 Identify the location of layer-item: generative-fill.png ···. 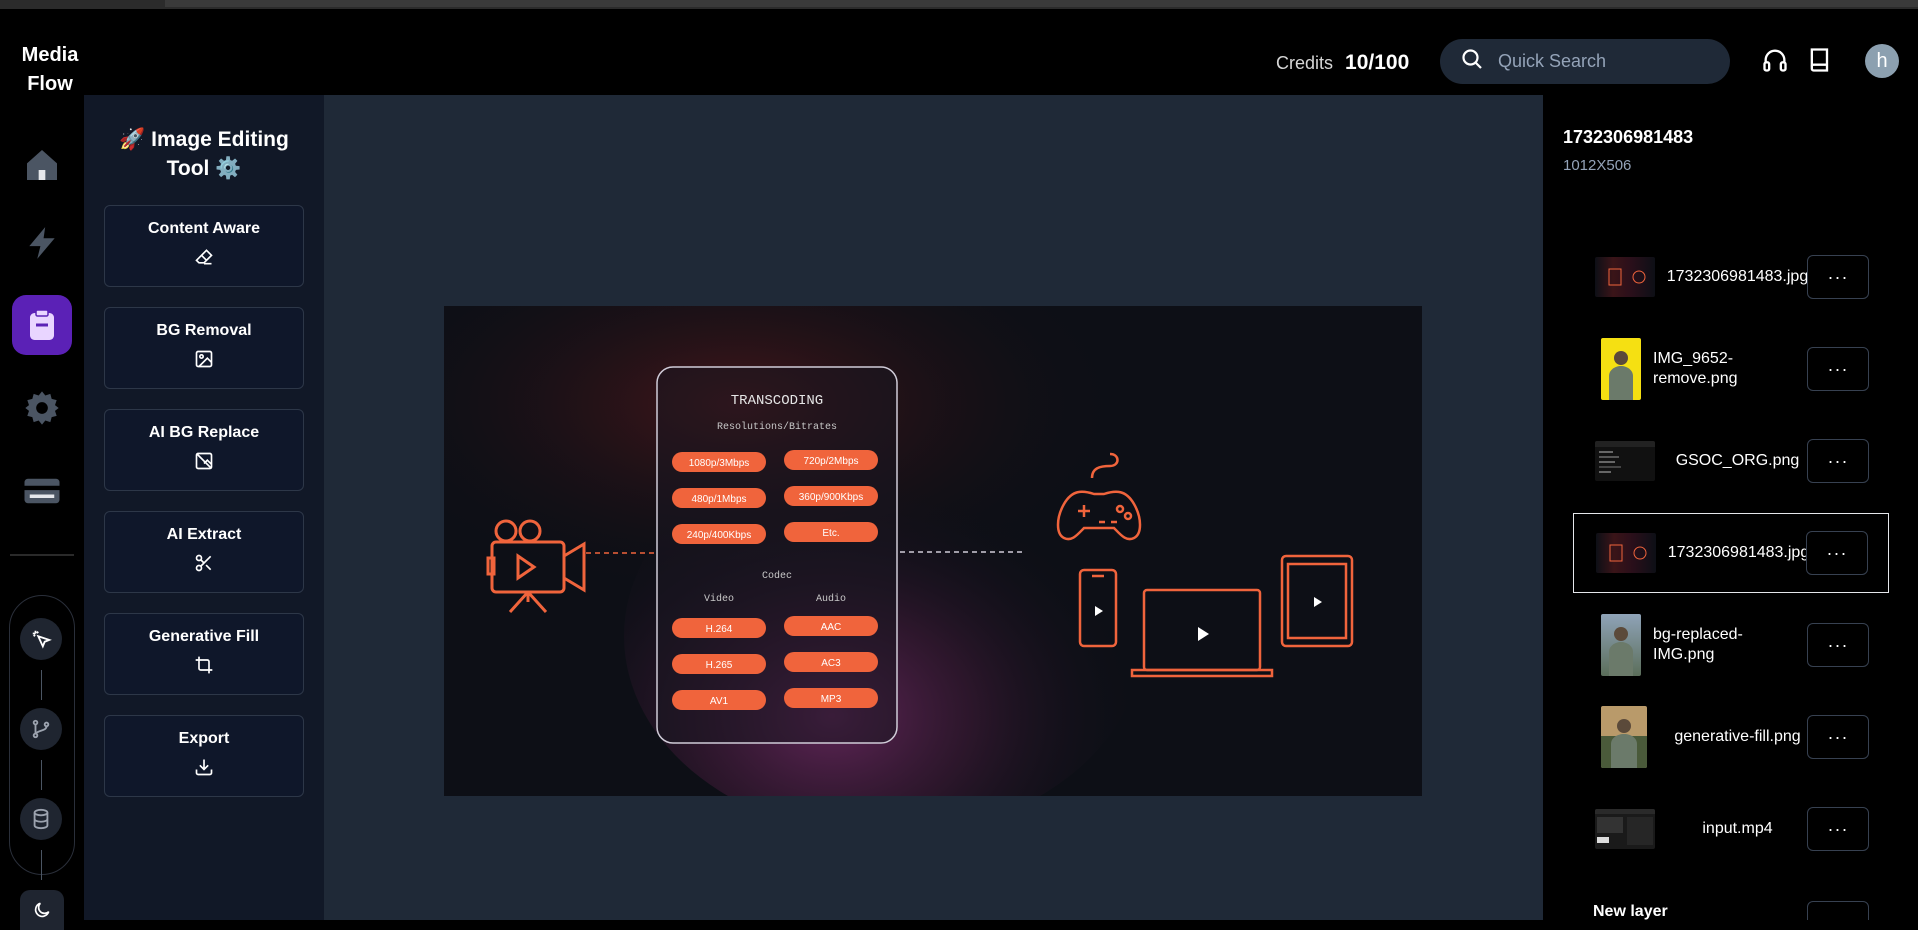
(1731, 737).